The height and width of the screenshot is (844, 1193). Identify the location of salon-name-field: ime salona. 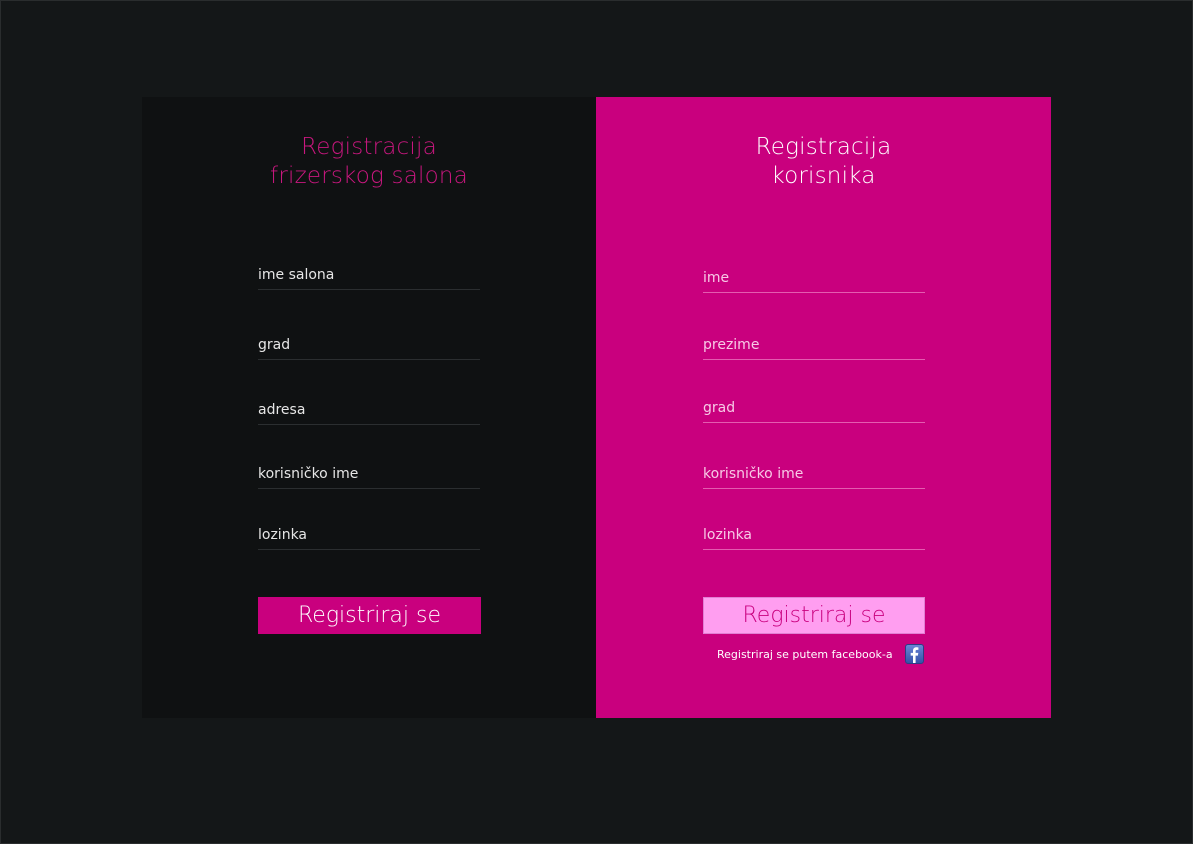
(369, 278).